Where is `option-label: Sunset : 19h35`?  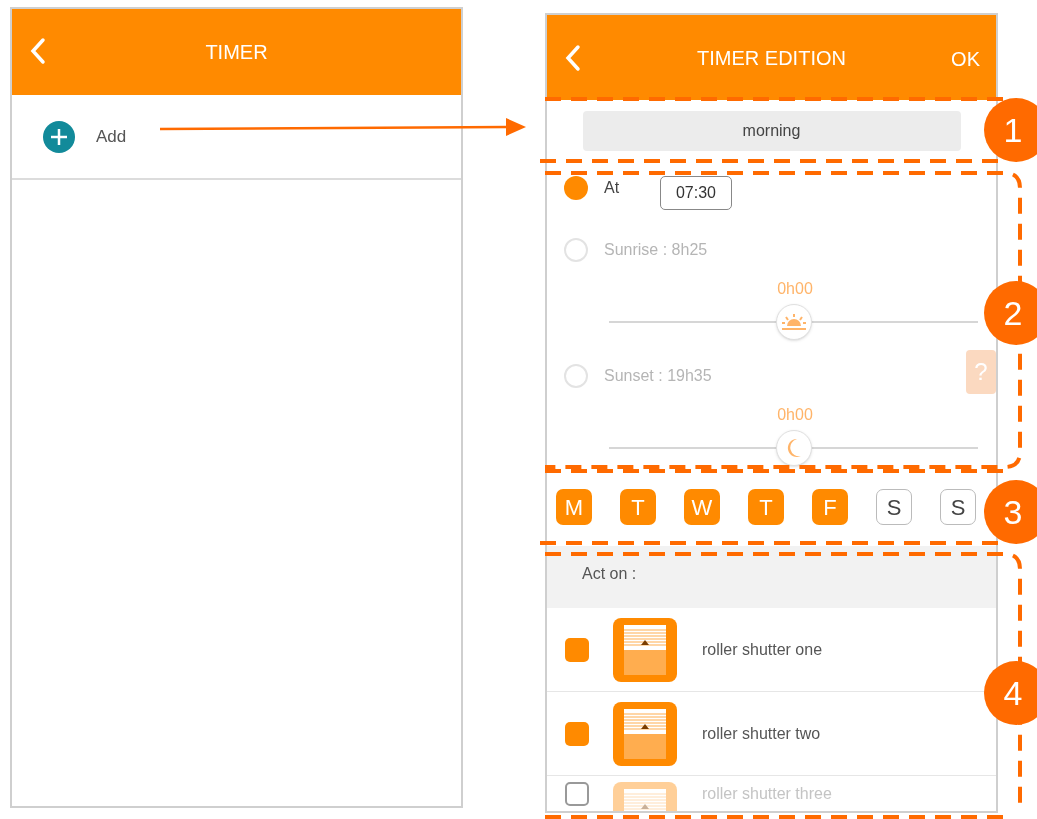
option-label: Sunset : 19h35 is located at coordinates (658, 376).